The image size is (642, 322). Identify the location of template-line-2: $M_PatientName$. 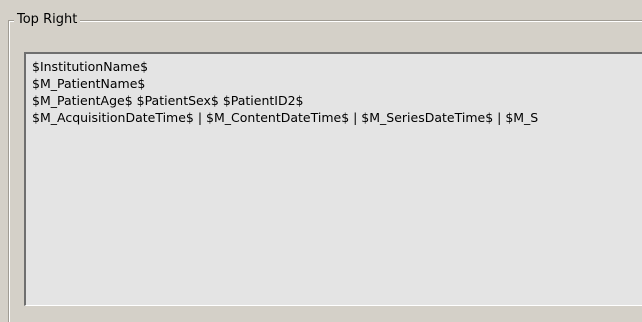
(89, 83).